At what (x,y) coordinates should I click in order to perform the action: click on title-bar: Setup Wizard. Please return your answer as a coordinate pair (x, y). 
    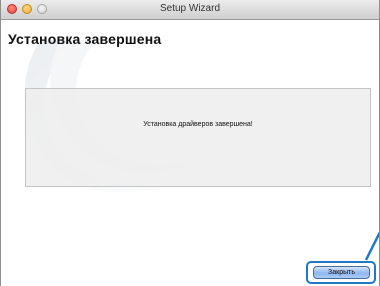
    Looking at the image, I should click on (190, 10).